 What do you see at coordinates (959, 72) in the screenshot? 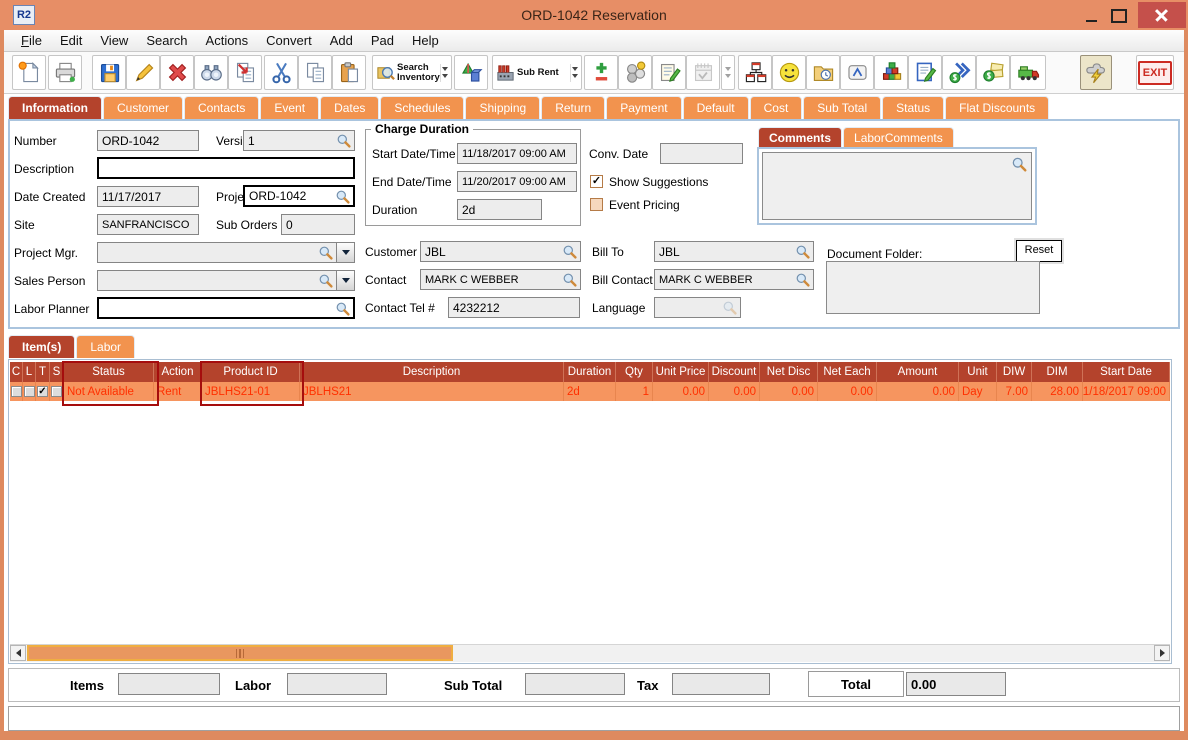
I see `payment-transfer-button` at bounding box center [959, 72].